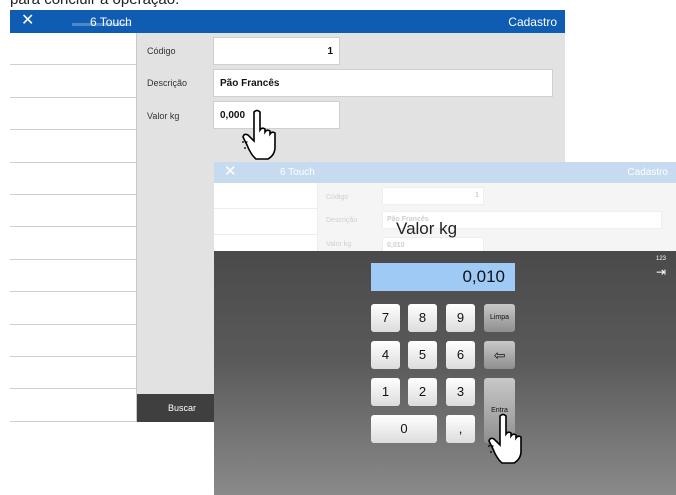 Image resolution: width=676 pixels, height=495 pixels. I want to click on keyboard-toggle-icon: 123 ⇥, so click(661, 273).